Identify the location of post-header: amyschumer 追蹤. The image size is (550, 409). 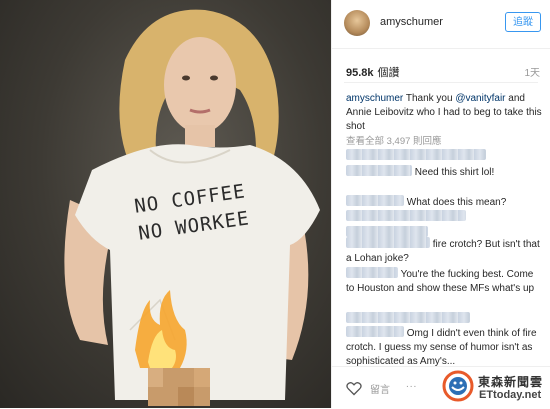
(441, 24).